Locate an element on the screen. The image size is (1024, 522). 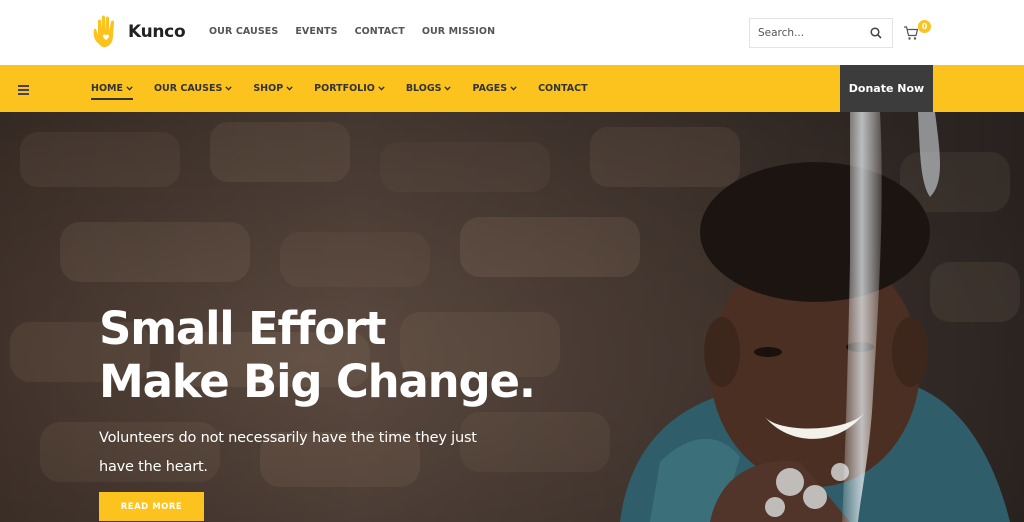
menu-item-label: SHOP is located at coordinates (268, 88).